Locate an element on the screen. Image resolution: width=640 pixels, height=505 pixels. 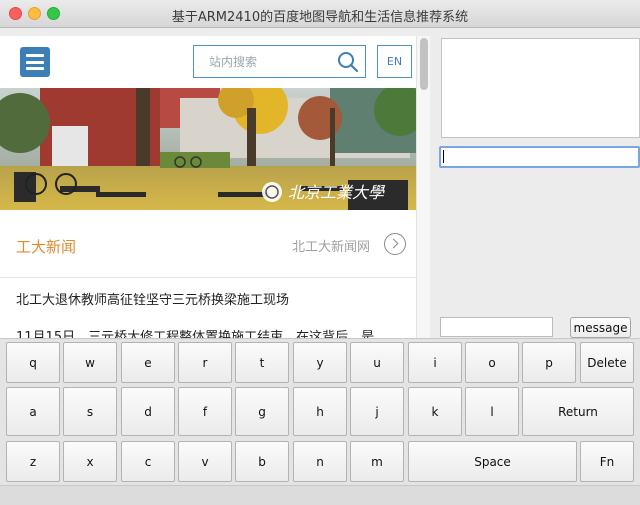
key-s: s is located at coordinates (90, 411).